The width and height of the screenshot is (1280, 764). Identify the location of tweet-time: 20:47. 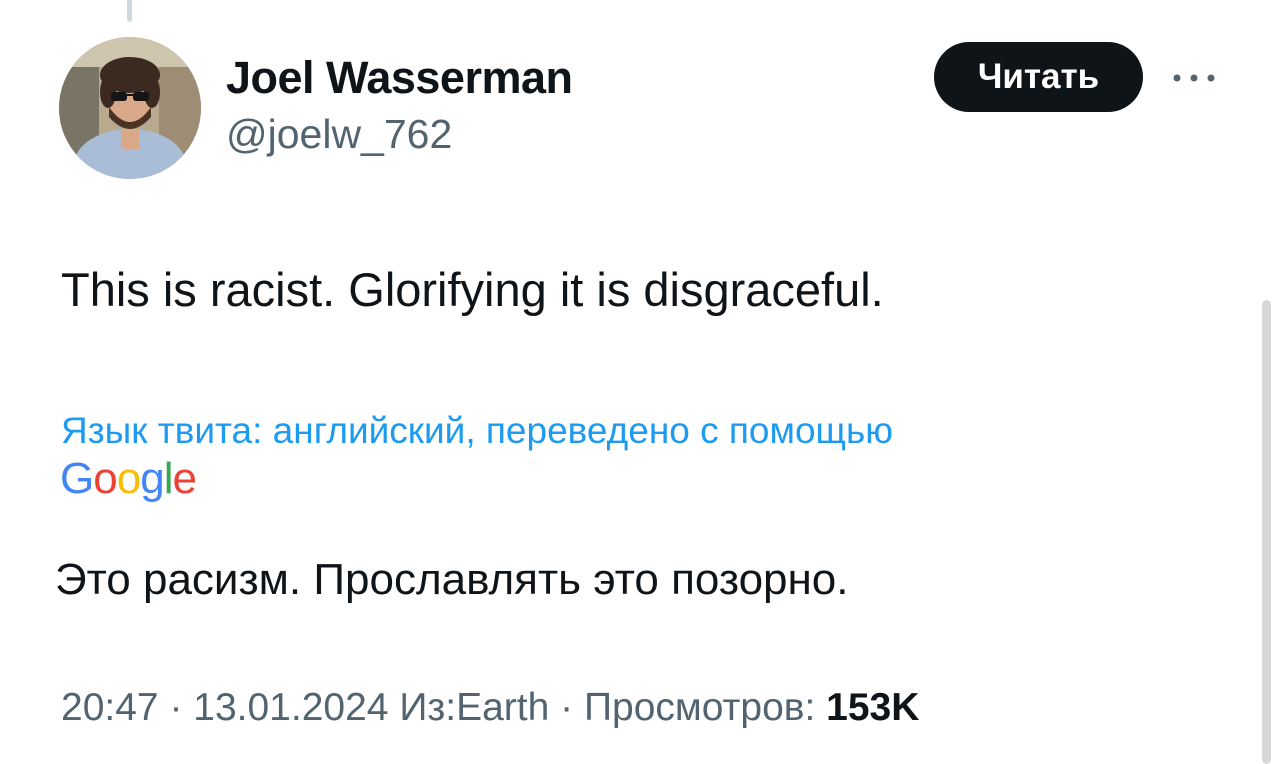
(110, 707).